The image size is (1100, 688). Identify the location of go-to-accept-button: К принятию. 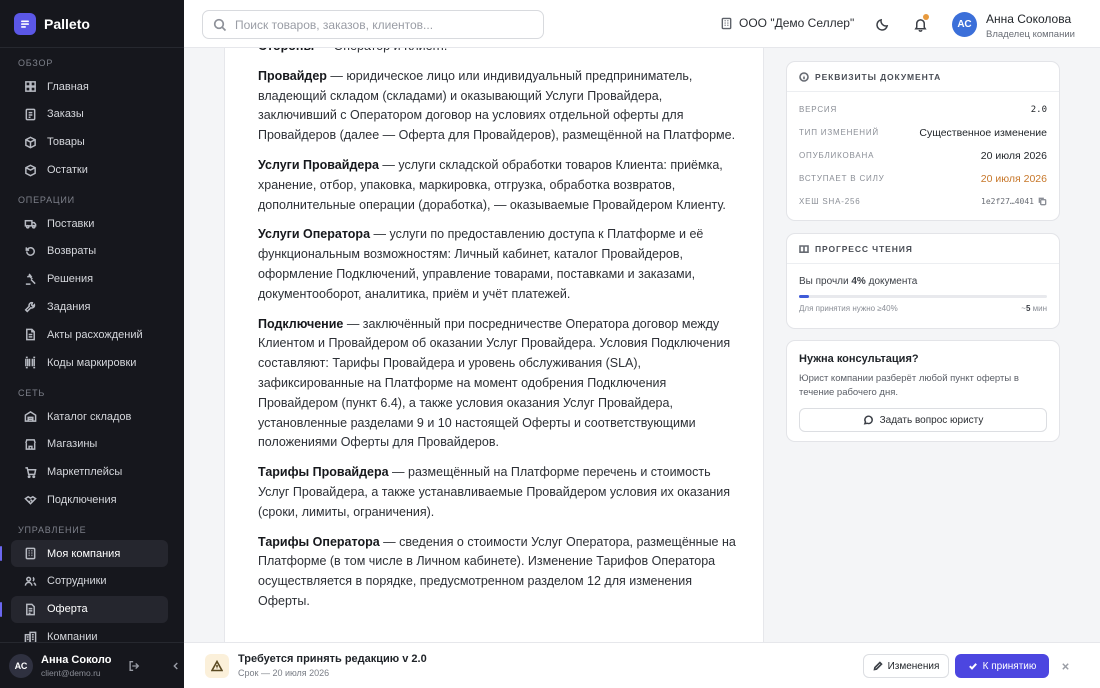
(1002, 666).